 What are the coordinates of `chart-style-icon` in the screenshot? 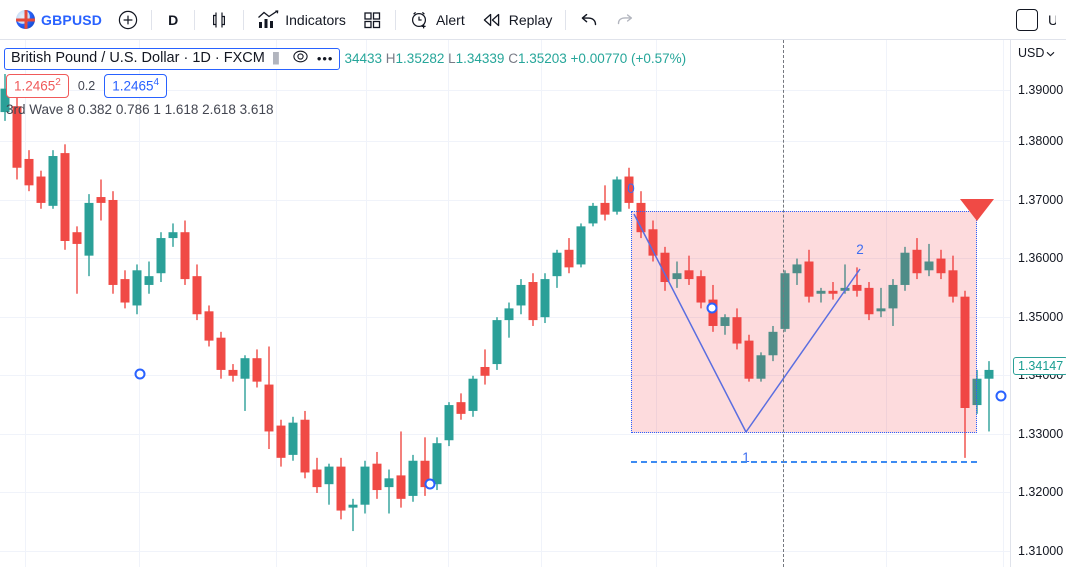 It's located at (275, 58).